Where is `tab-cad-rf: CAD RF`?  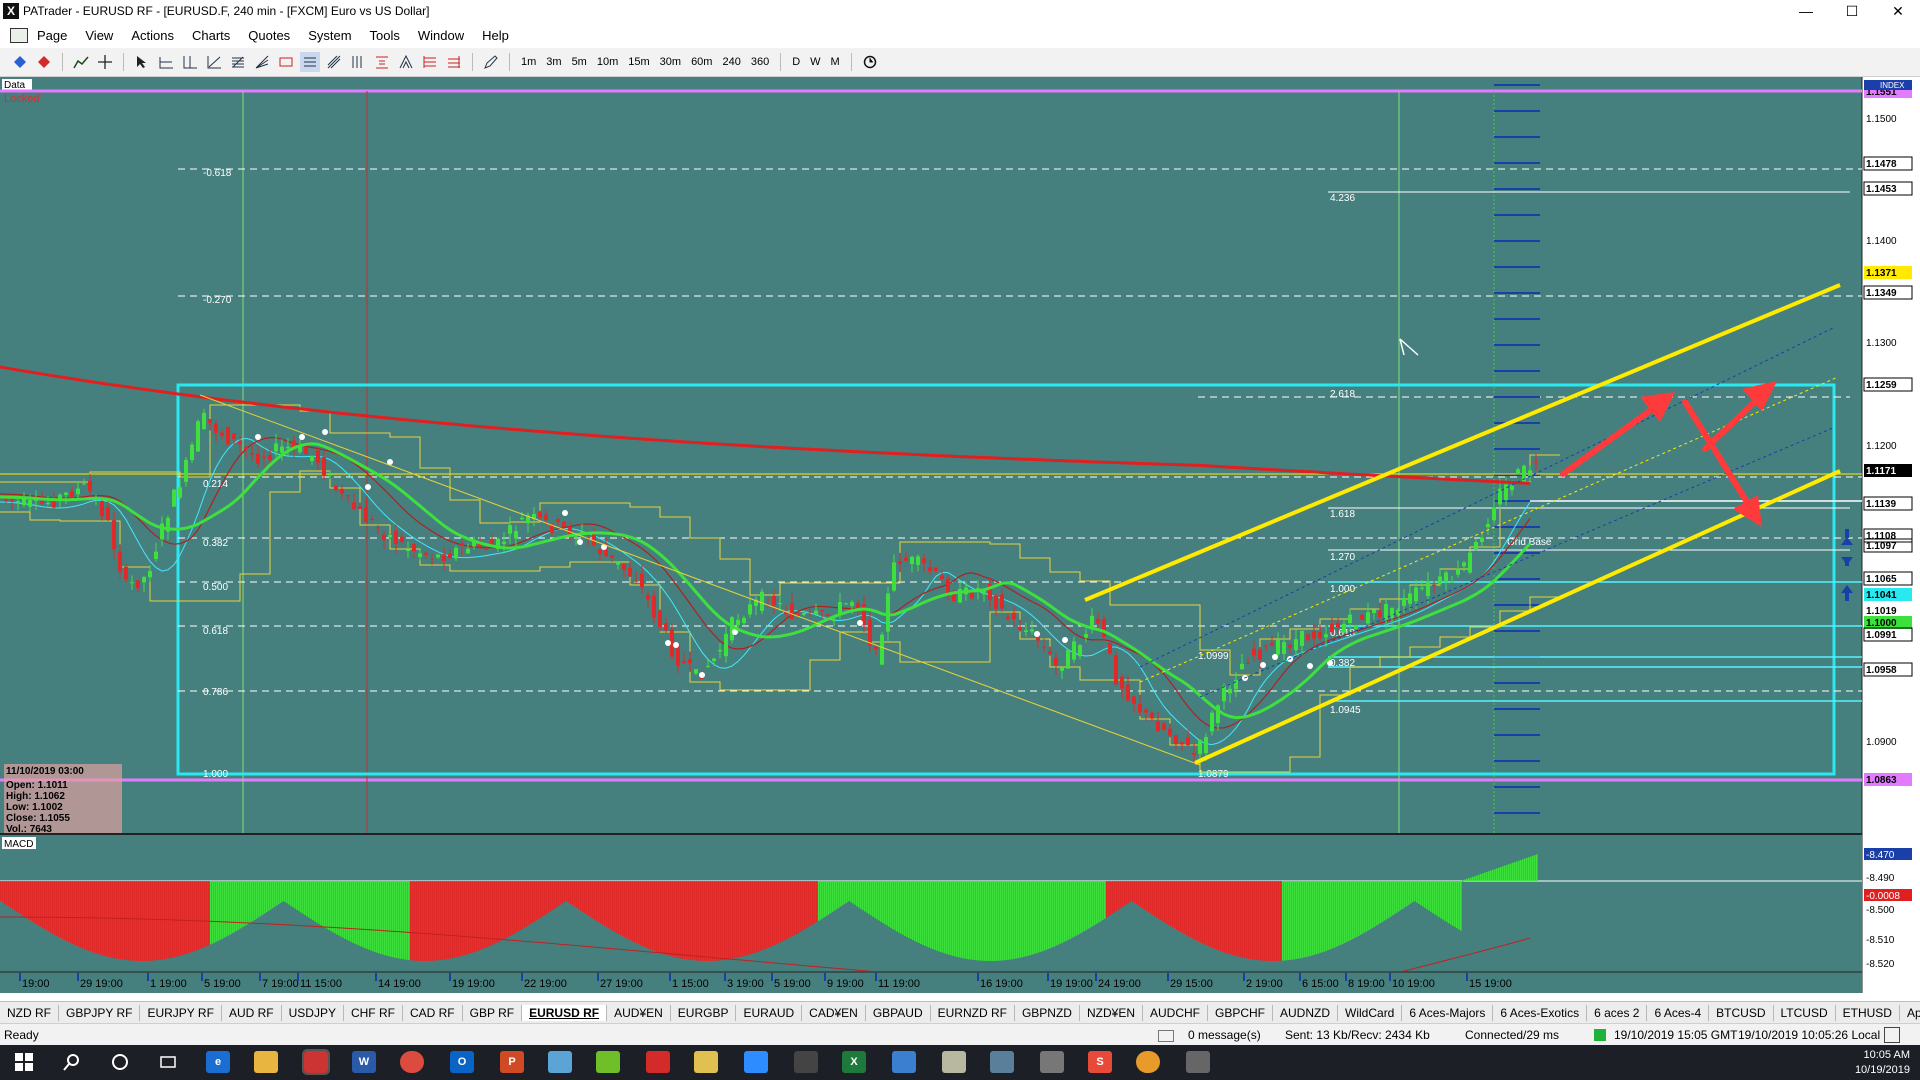 tab-cad-rf: CAD RF is located at coordinates (433, 1013).